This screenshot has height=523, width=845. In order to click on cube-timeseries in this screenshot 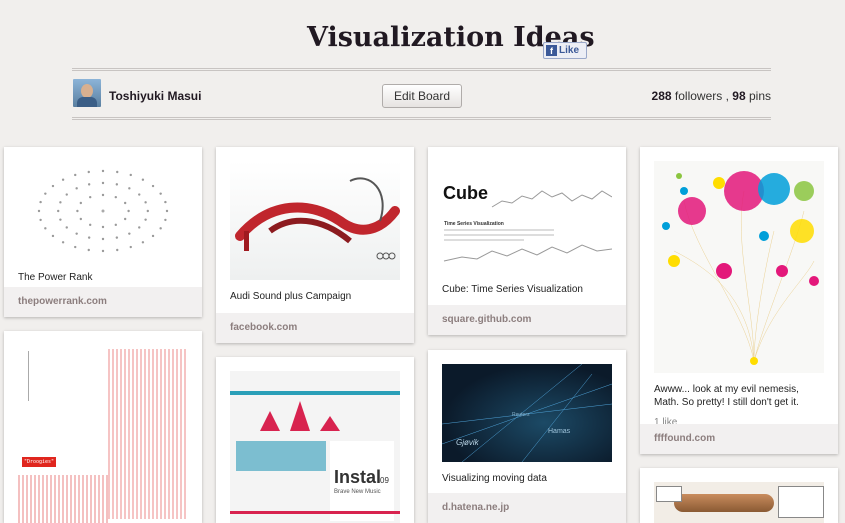, I will do `click(527, 226)`.